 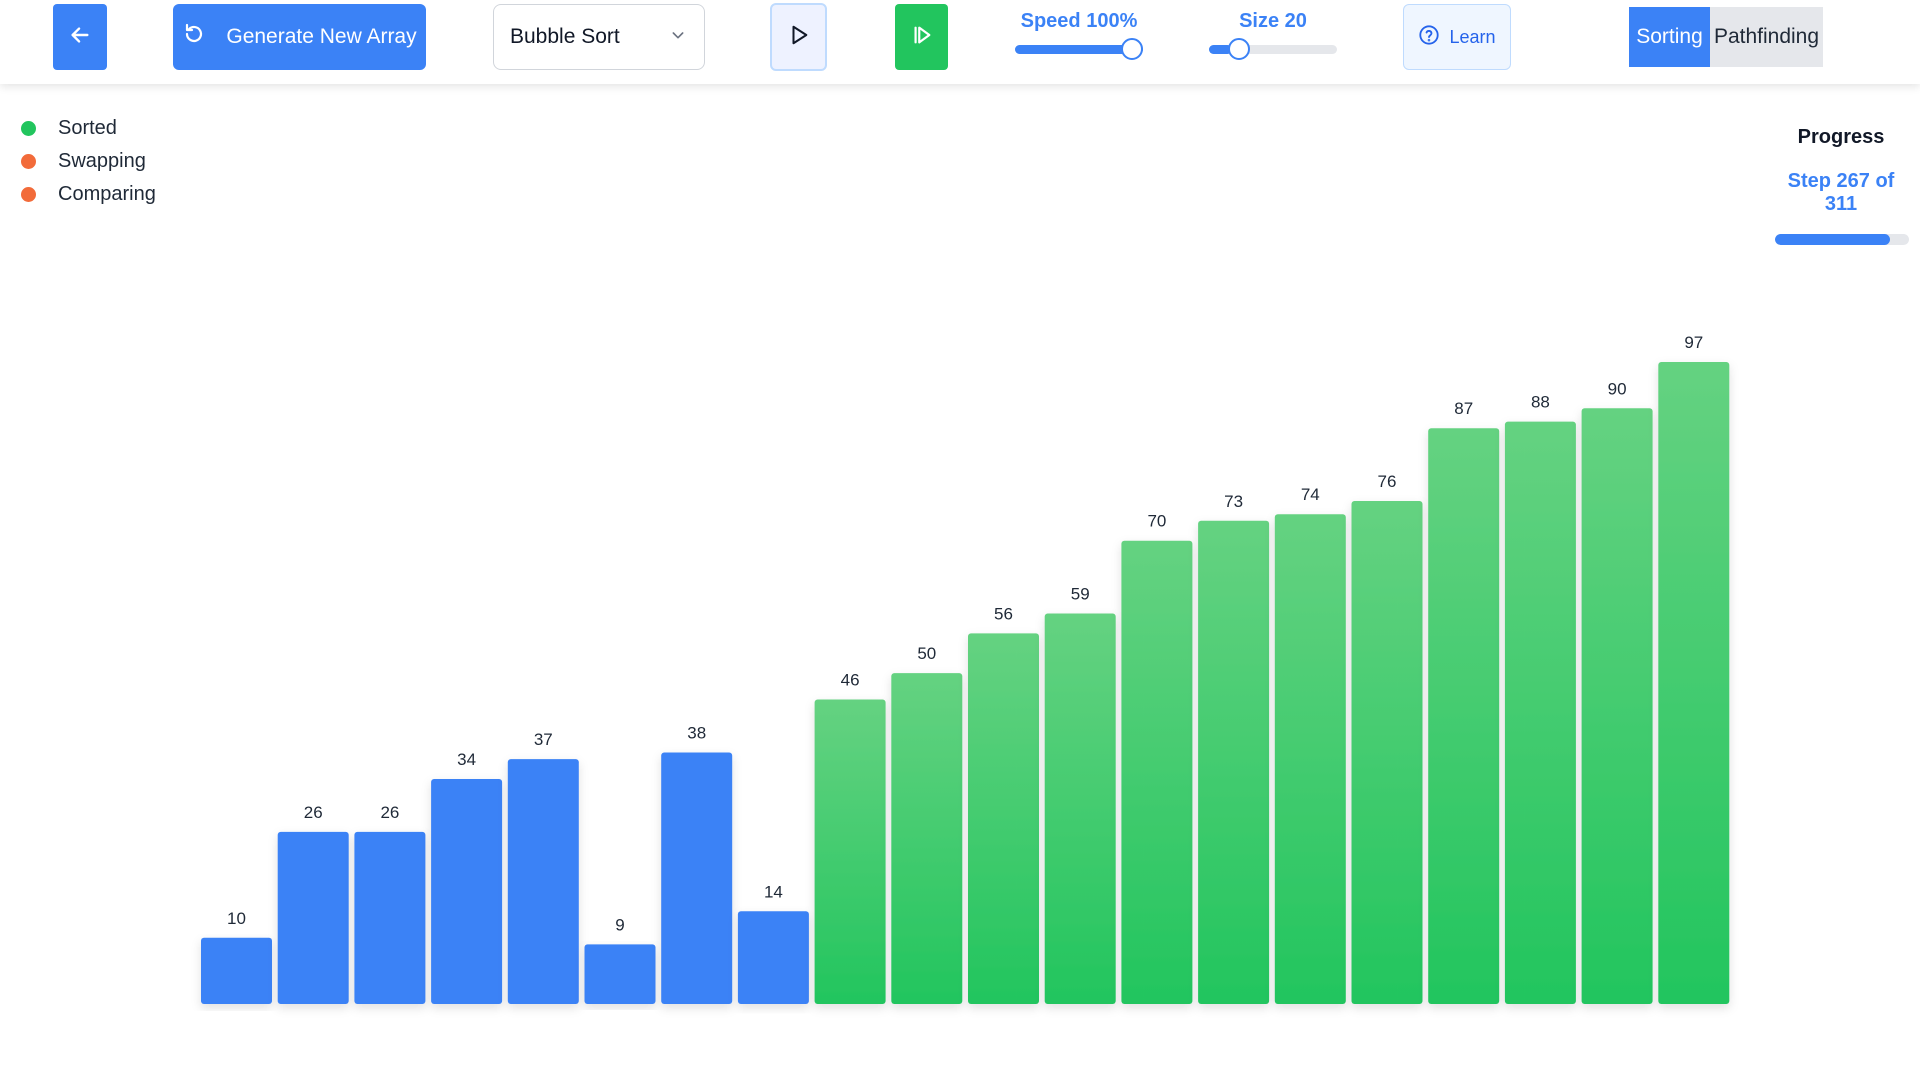 What do you see at coordinates (321, 36) in the screenshot?
I see `generate-button-label: Generate New Array` at bounding box center [321, 36].